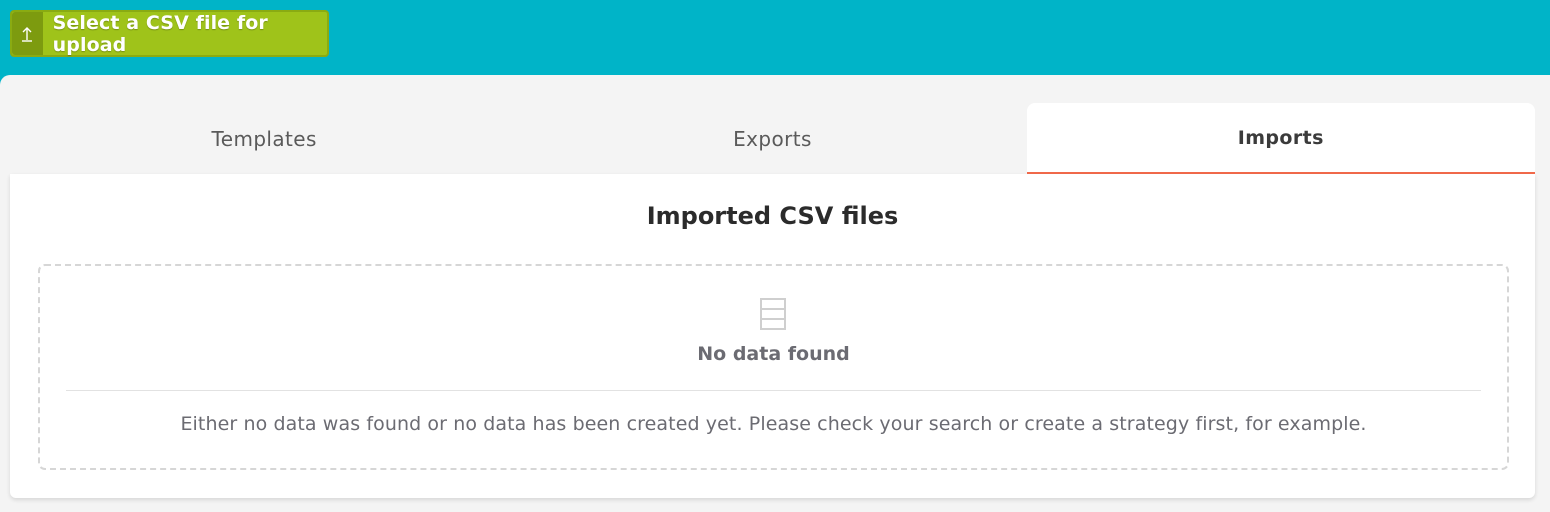 This screenshot has width=1550, height=512. I want to click on tab-exports: Exports, so click(772, 138).